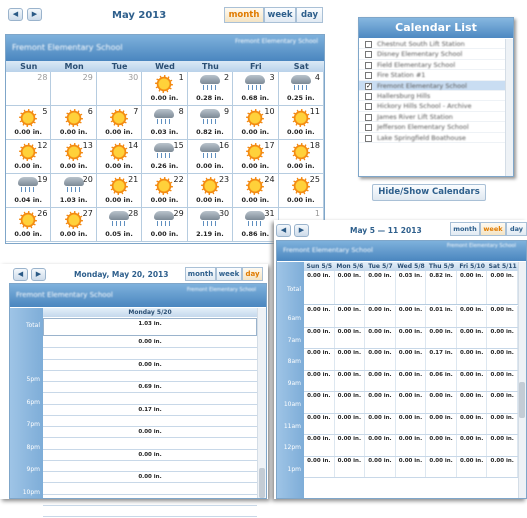 This screenshot has height=518, width=527. Describe the element at coordinates (150, 410) in the screenshot. I see `day-hour-row: 0.17 in.` at that location.